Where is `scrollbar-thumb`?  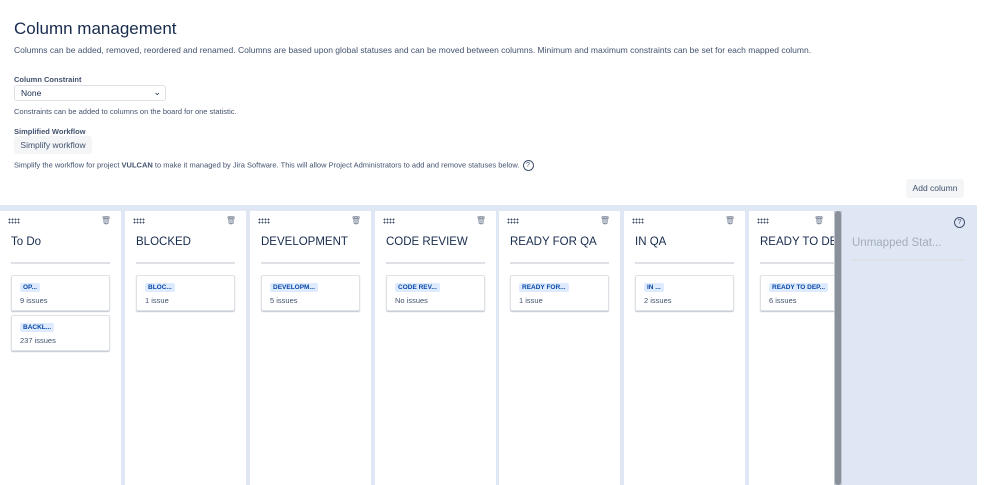
scrollbar-thumb is located at coordinates (838, 348).